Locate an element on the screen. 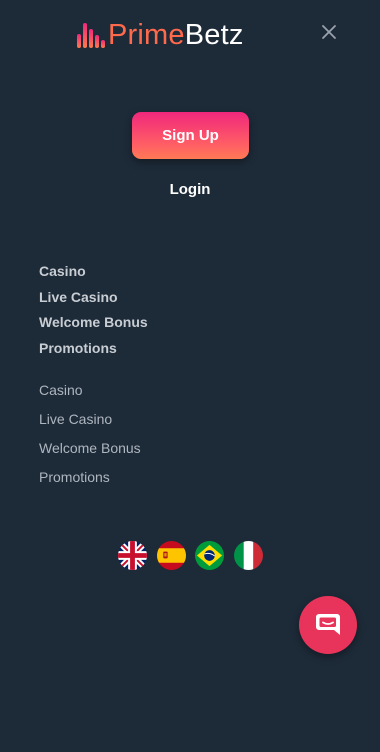 The image size is (380, 752). menu-item-promotions: Promotions is located at coordinates (93, 350).